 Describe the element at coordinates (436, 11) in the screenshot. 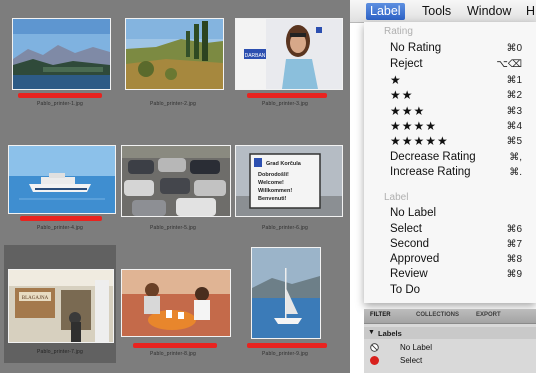

I see `menu-tools: Tools` at that location.